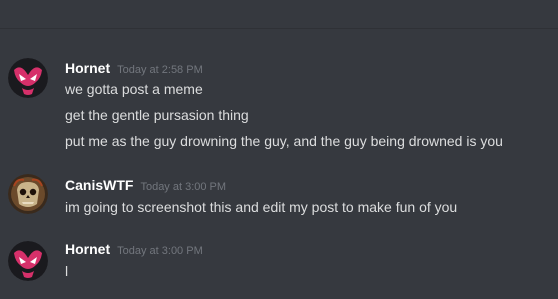 The height and width of the screenshot is (299, 558). I want to click on message-header: CanisWTF Today at 3:00 PM, so click(145, 186).